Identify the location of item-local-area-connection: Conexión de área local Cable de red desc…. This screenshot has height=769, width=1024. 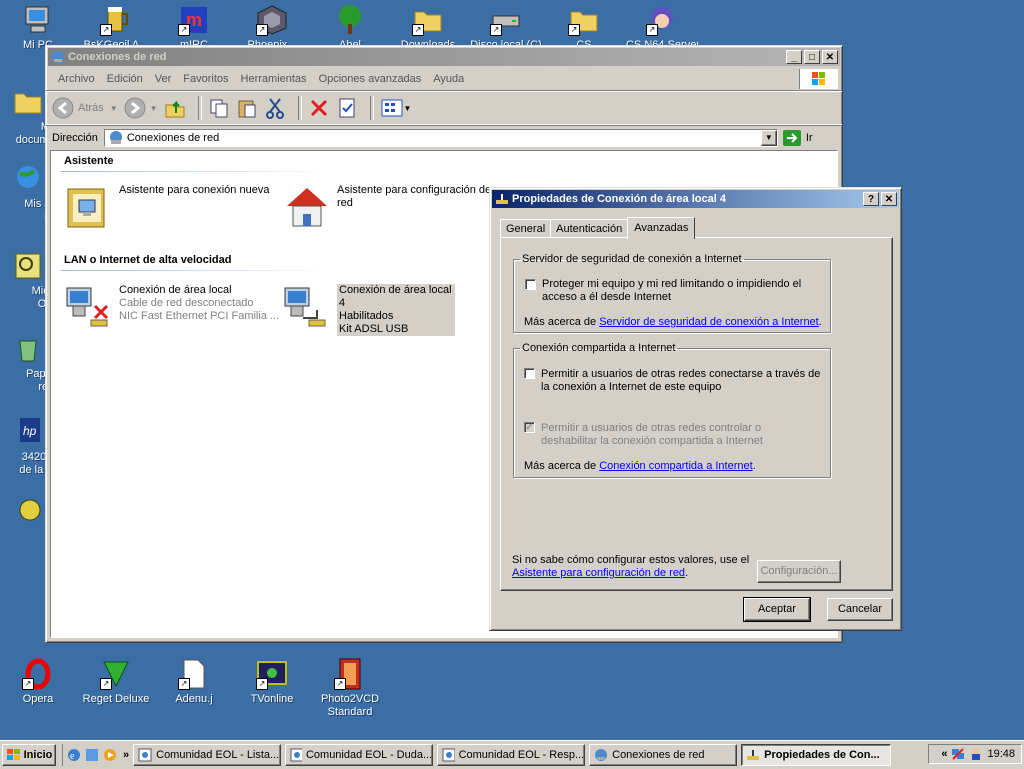
(172, 308).